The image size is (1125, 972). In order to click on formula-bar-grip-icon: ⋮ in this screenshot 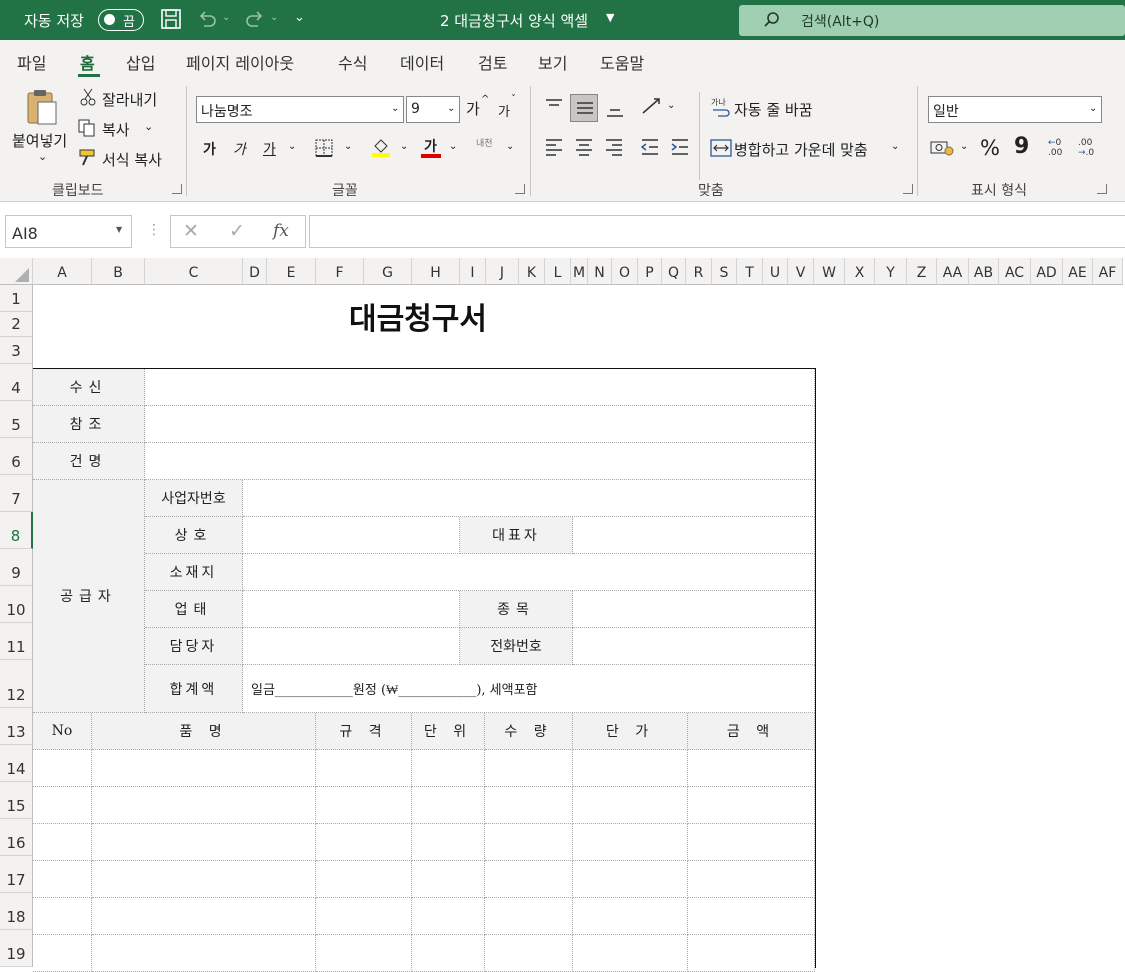, I will do `click(154, 230)`.